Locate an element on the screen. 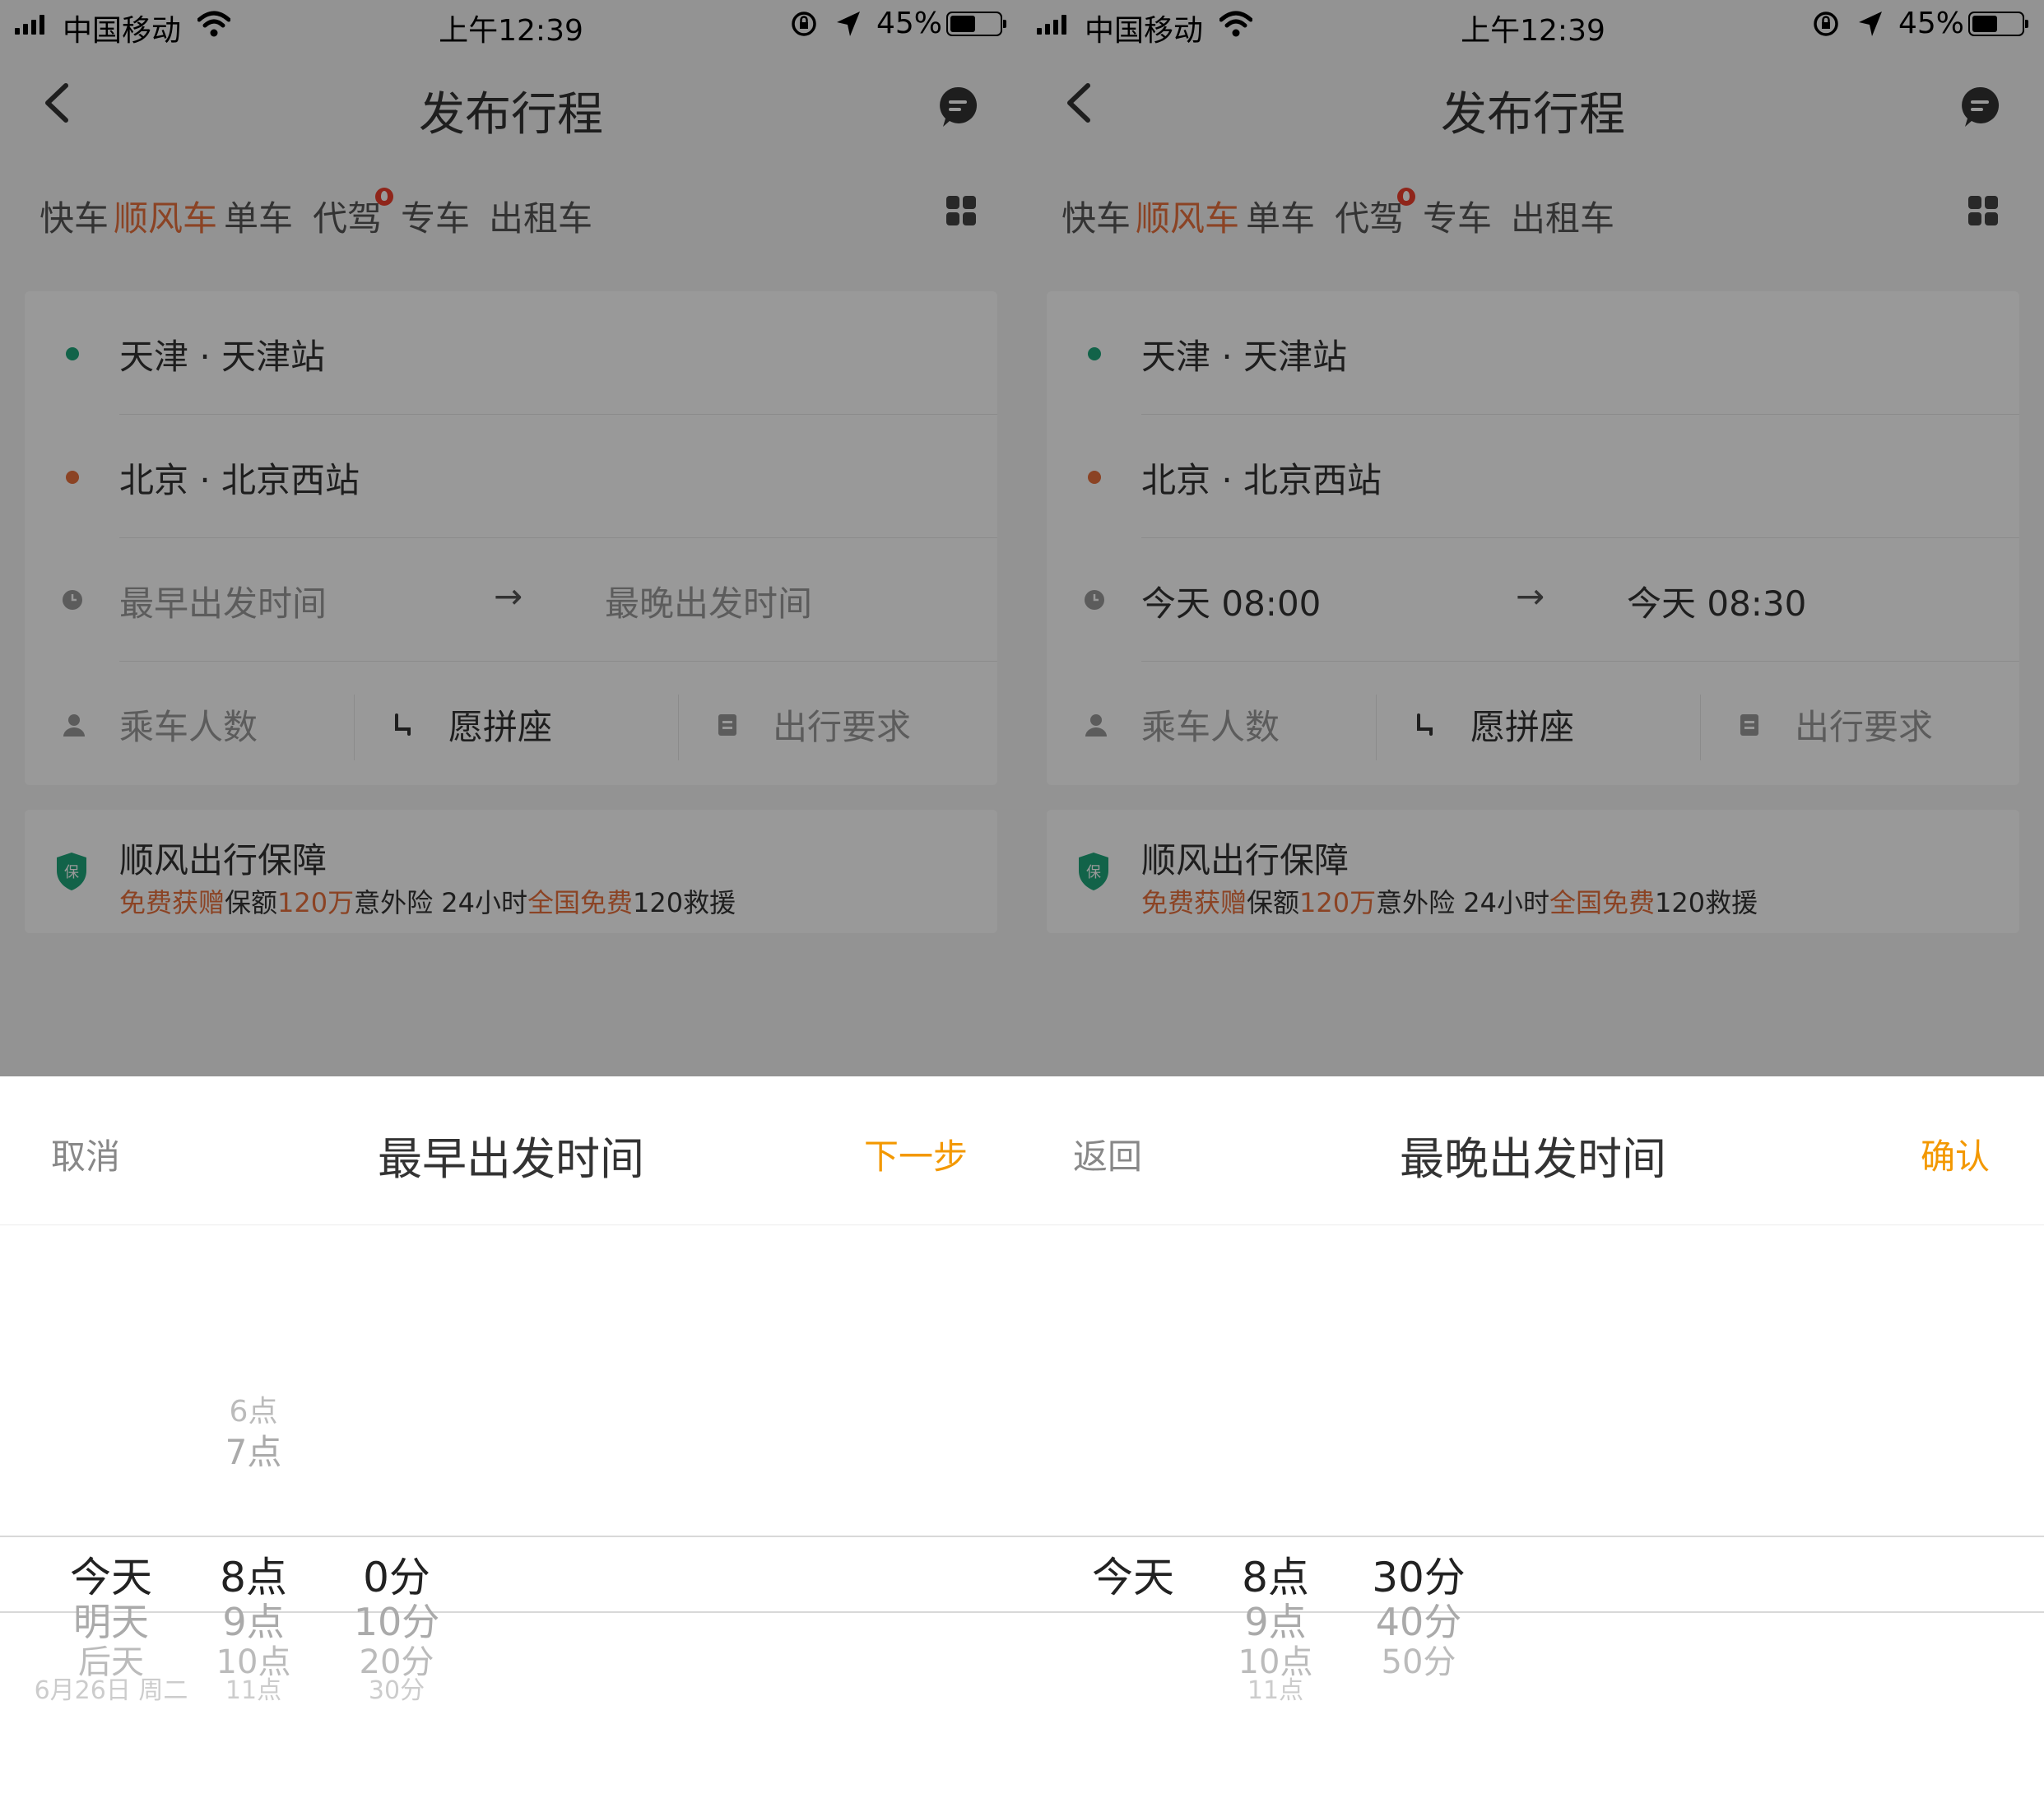 The image size is (2044, 1817). next-step-button: 下一步 is located at coordinates (916, 1154).